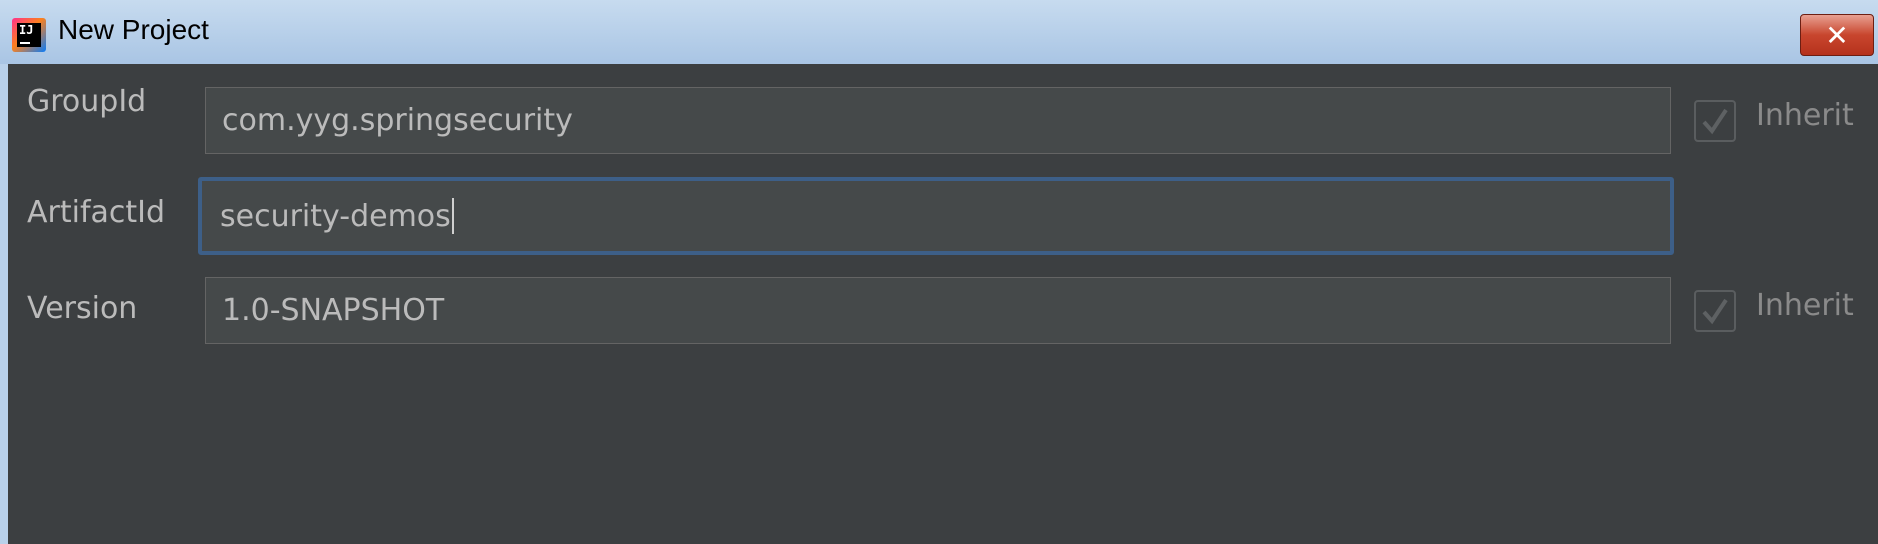 This screenshot has width=1878, height=544. What do you see at coordinates (1805, 115) in the screenshot?
I see `group-id-inherit-label: Inherit` at bounding box center [1805, 115].